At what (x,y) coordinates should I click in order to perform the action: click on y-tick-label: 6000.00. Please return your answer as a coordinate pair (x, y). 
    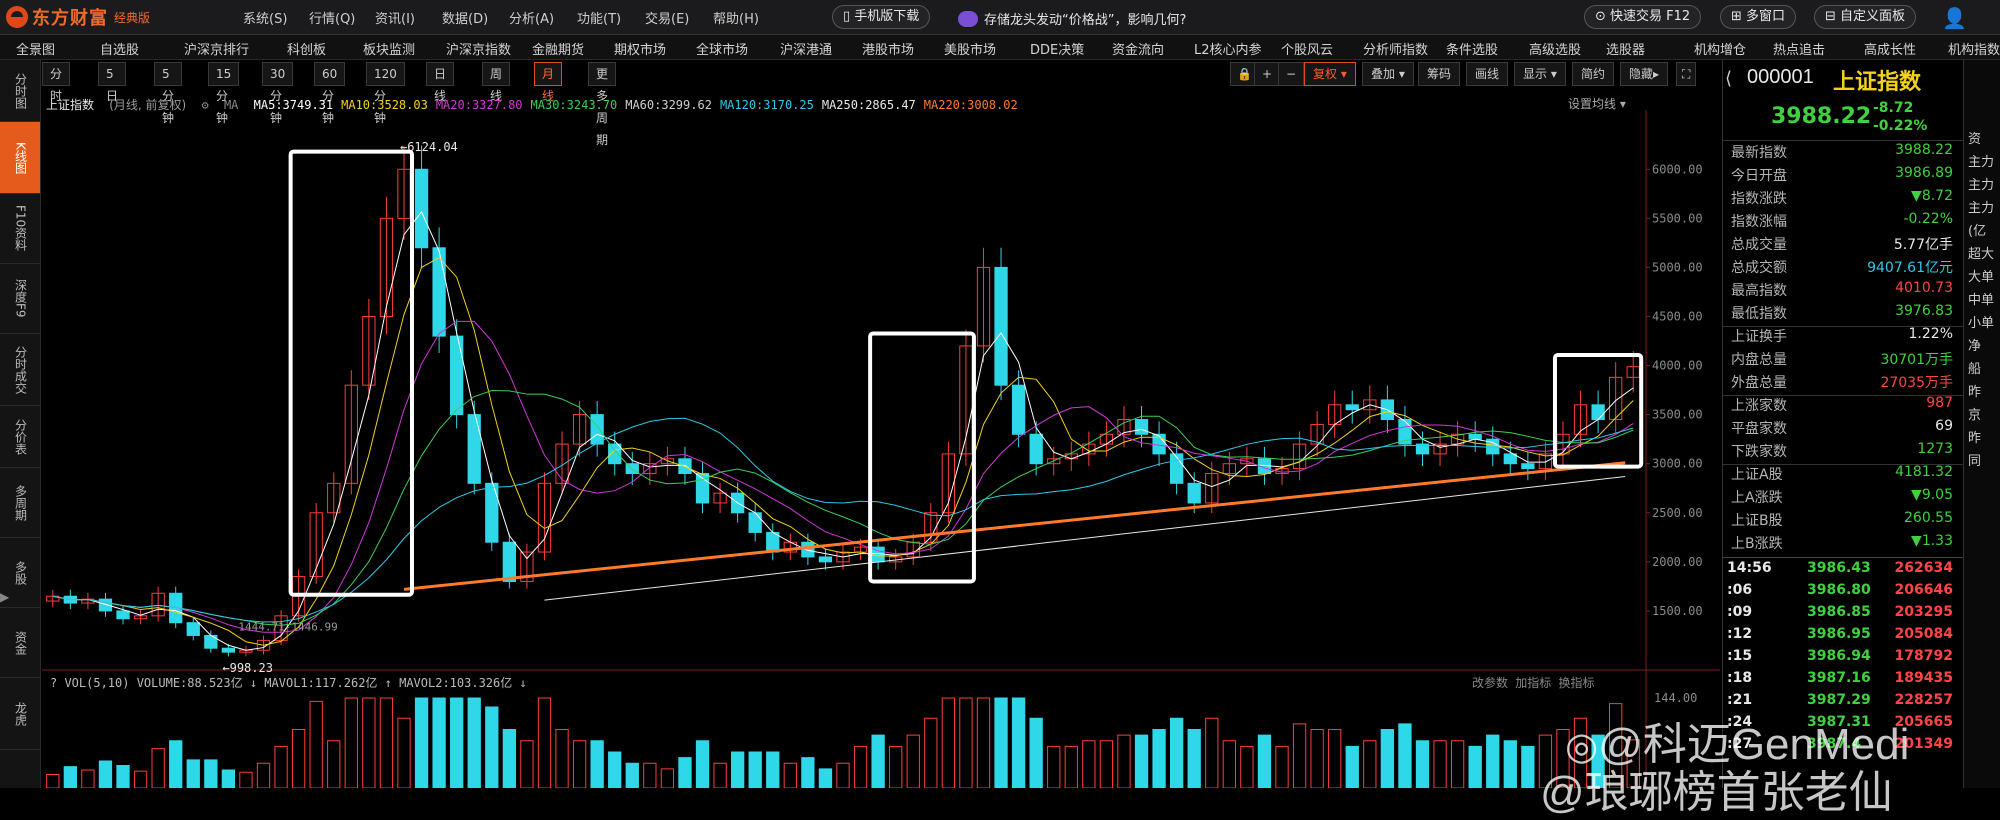
    Looking at the image, I should click on (1677, 169).